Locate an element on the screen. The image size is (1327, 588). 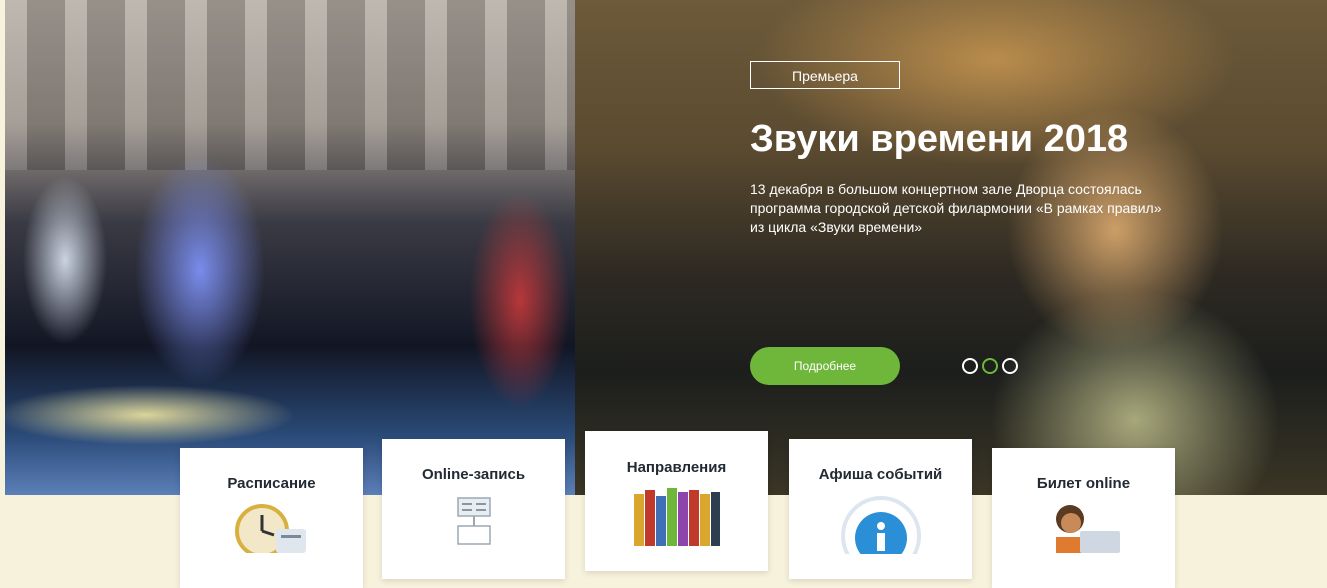
card-events-poster: Афиша событий is located at coordinates (880, 509).